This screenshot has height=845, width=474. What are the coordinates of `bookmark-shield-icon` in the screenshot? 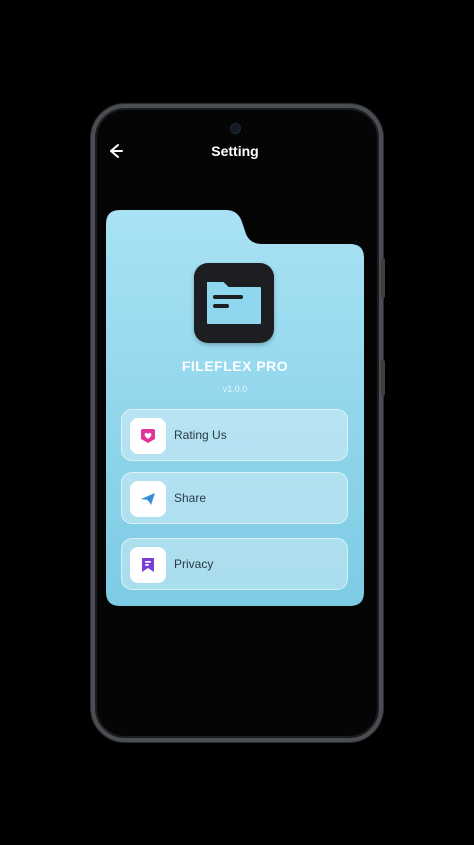 It's located at (148, 565).